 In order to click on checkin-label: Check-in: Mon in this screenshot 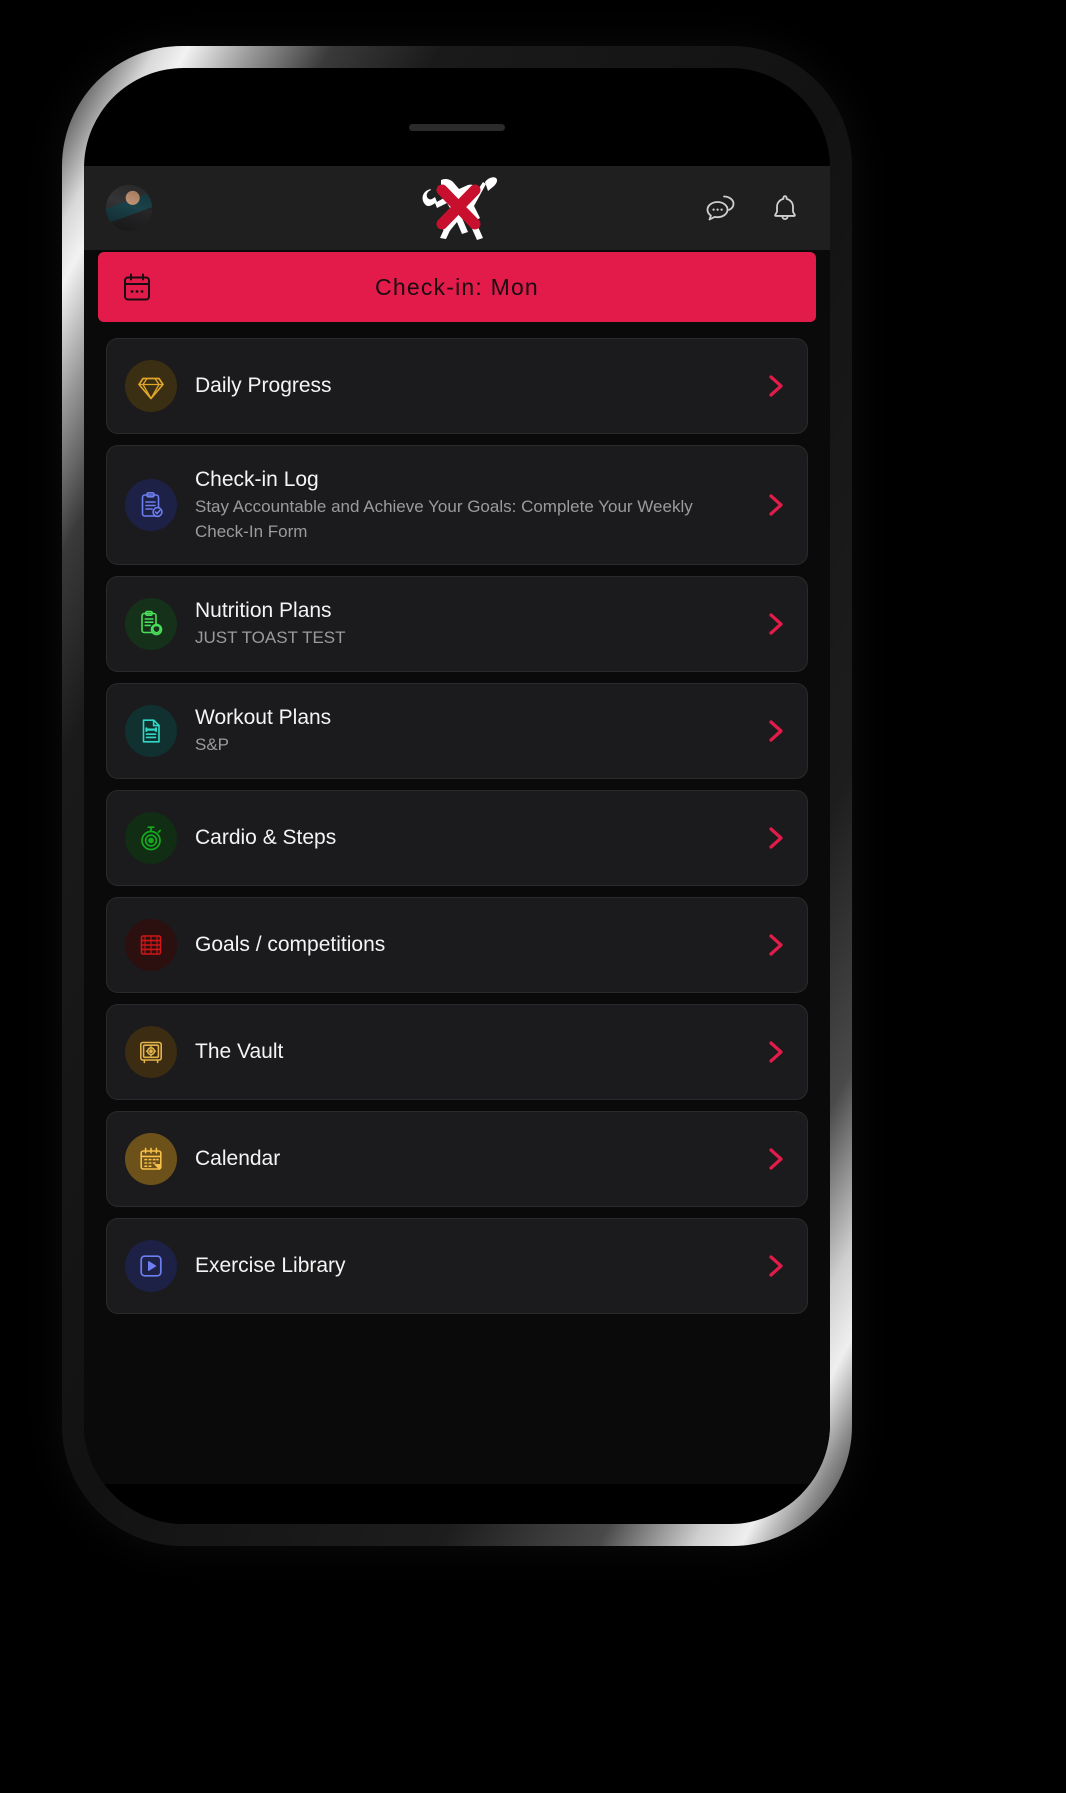, I will do `click(457, 286)`.